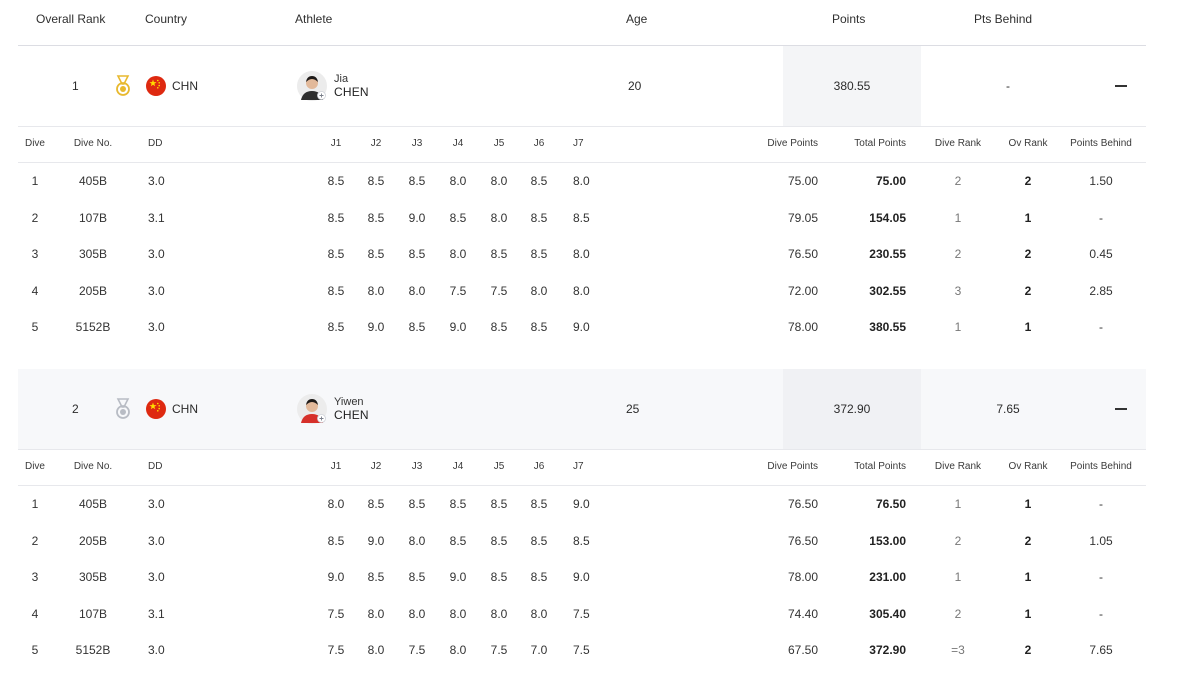  Describe the element at coordinates (633, 409) in the screenshot. I see `athlete-age: 25` at that location.